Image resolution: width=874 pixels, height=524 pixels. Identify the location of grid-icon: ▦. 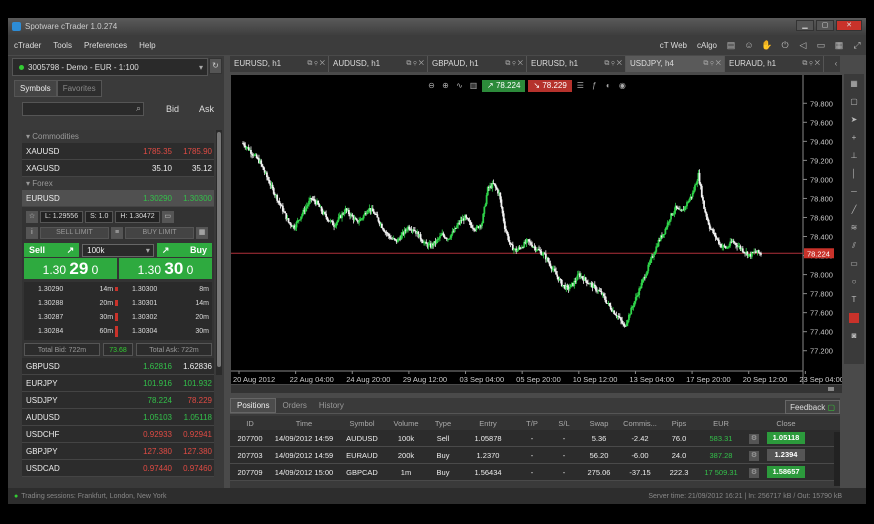
(854, 84).